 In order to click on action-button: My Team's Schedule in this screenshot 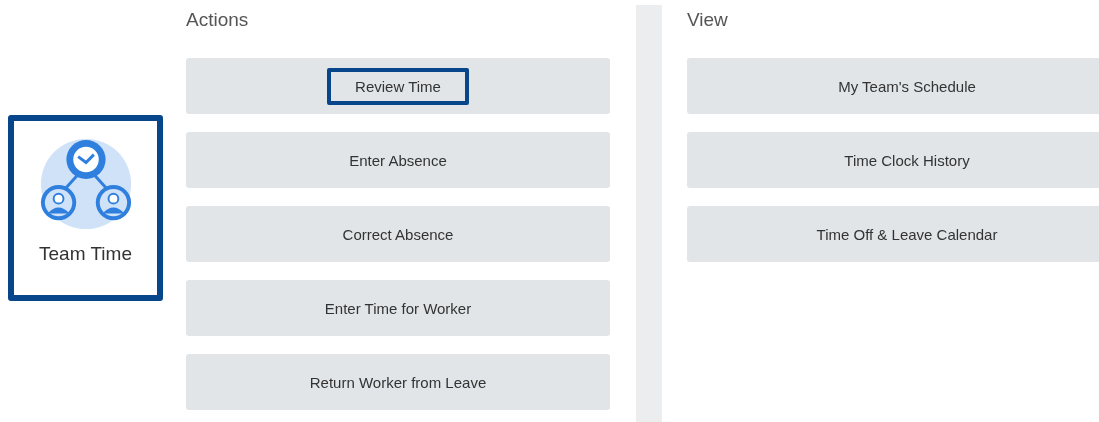, I will do `click(893, 86)`.